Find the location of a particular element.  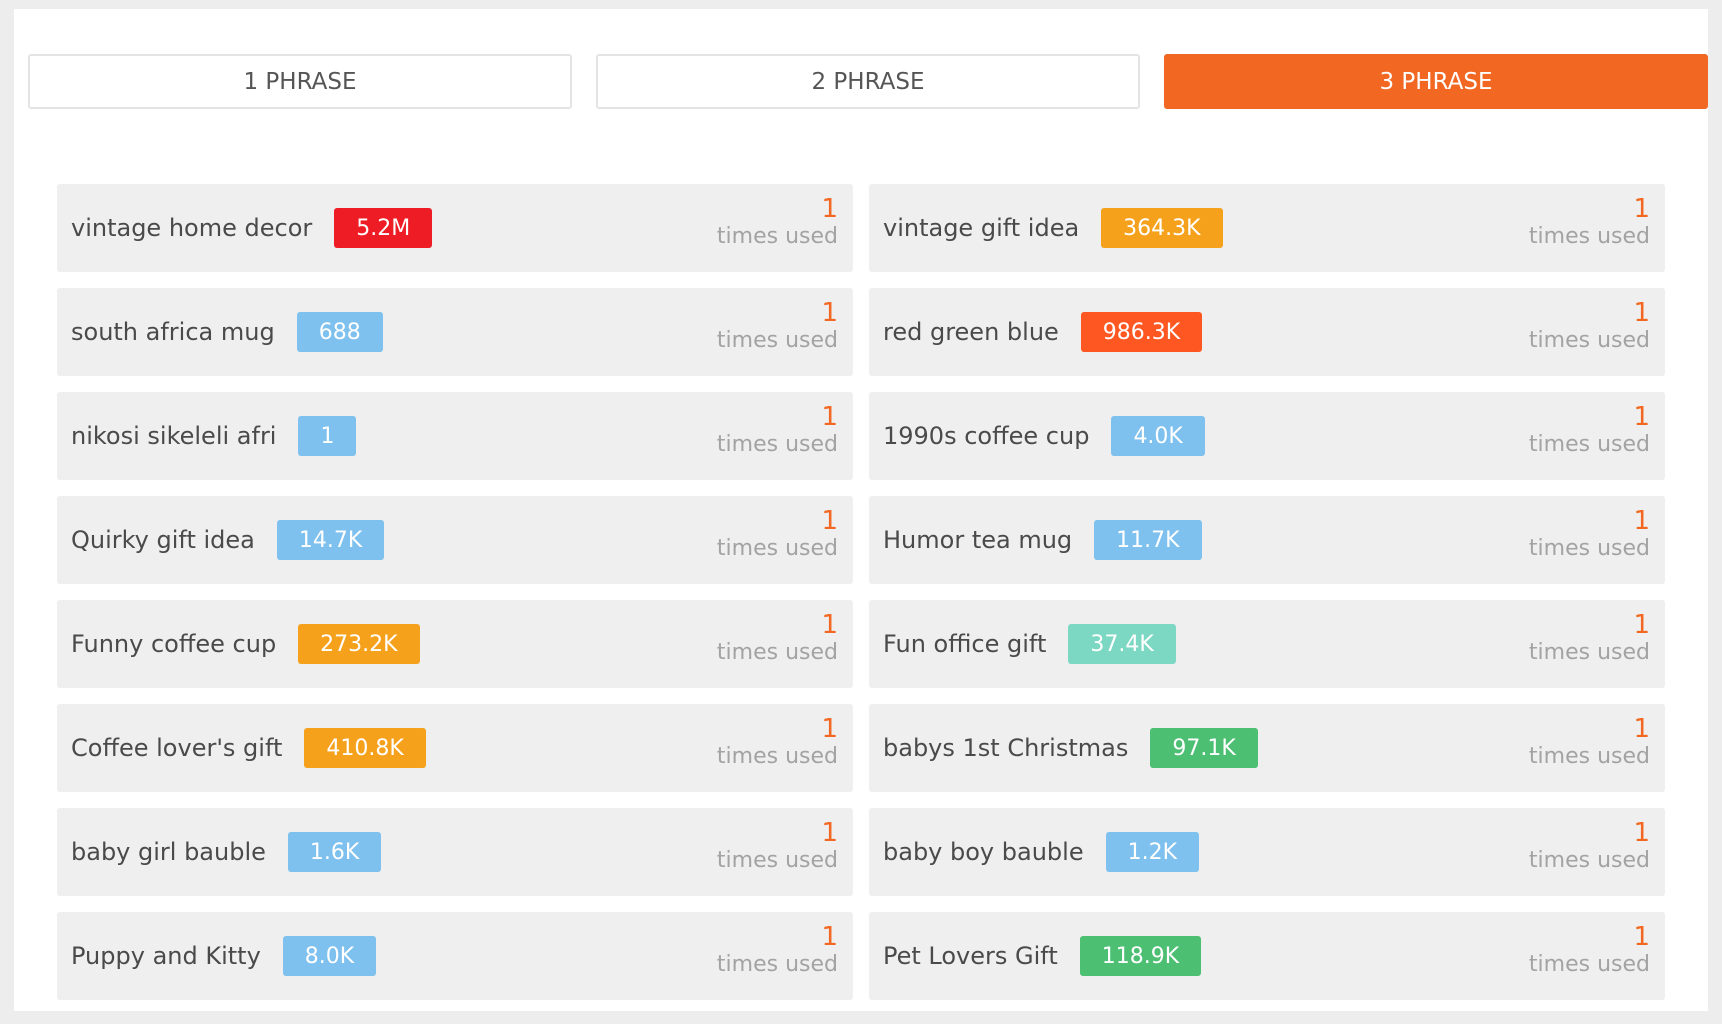

search-volume-badge: 14.7K is located at coordinates (330, 540).